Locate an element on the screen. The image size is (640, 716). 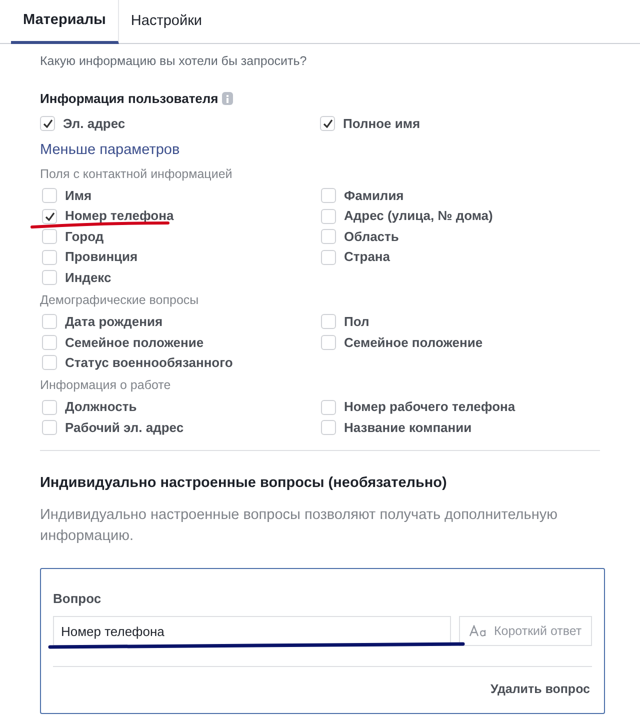
description-text: Индивидуально настроенные вопросы позволяют получать дополнительную информацию. is located at coordinates (299, 526).